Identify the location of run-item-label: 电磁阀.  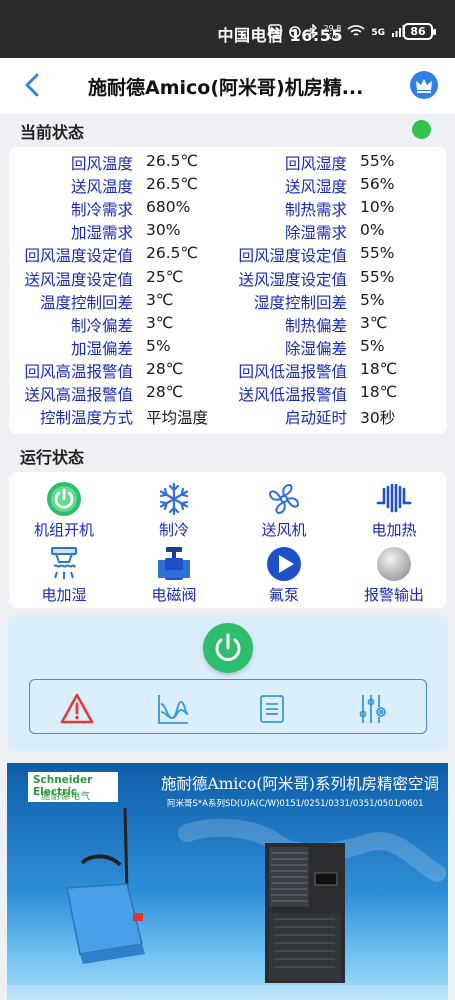
(174, 595).